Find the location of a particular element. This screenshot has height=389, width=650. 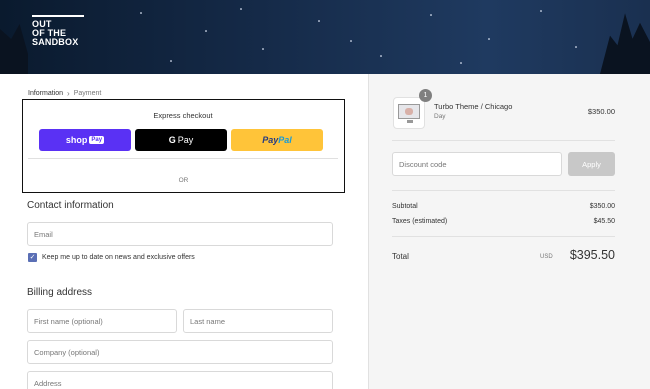

first-name-placeholder: First name (optional) is located at coordinates (68, 321).